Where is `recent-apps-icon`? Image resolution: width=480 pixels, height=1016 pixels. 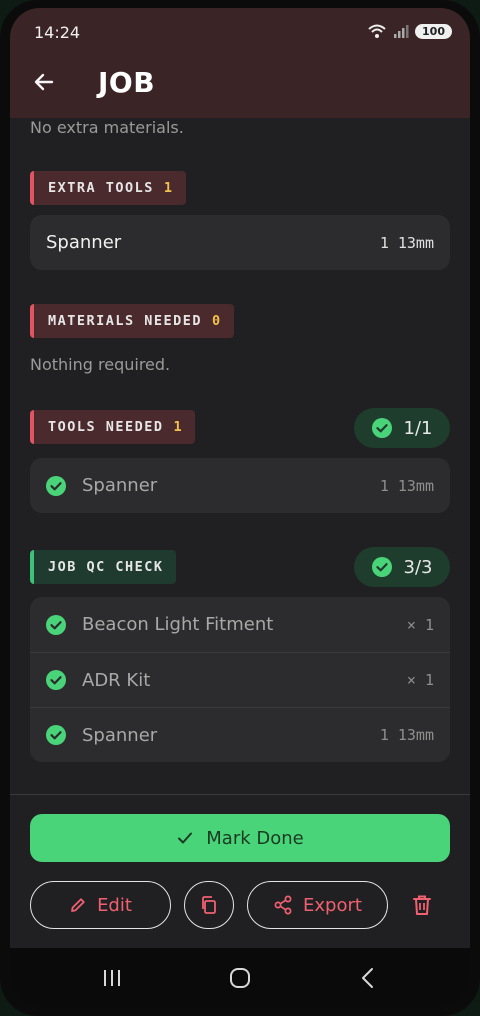
recent-apps-icon is located at coordinates (112, 978).